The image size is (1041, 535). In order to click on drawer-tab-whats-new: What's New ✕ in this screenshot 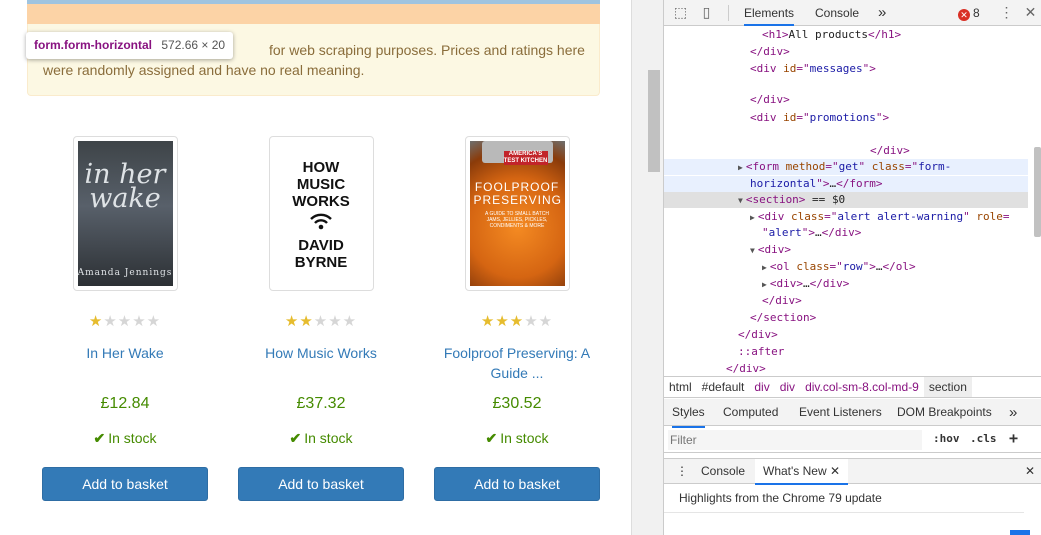, I will do `click(802, 472)`.